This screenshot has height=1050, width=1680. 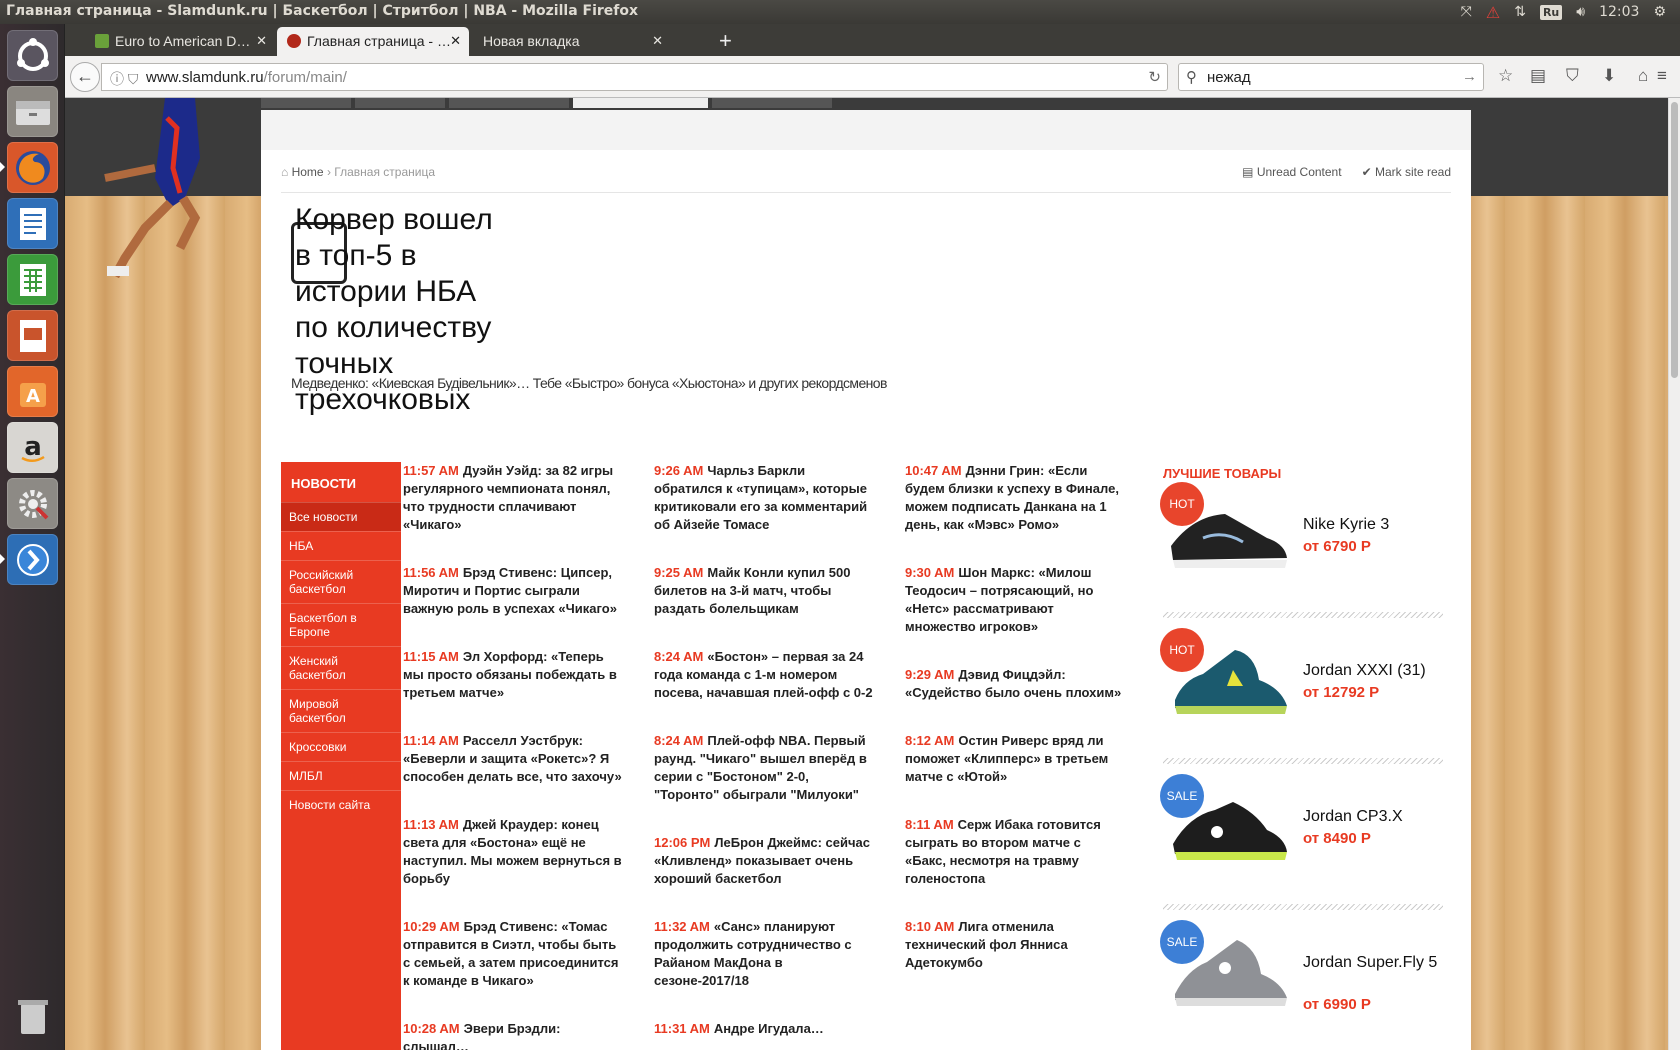 What do you see at coordinates (1505, 76) in the screenshot?
I see `bookmark-star-icon: ☆` at bounding box center [1505, 76].